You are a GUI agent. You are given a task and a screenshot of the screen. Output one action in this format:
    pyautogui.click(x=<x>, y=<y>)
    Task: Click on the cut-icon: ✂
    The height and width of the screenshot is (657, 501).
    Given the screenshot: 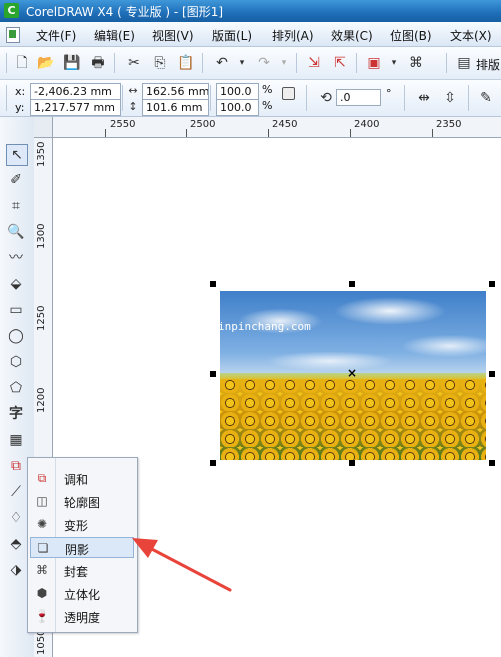 What is the action you would take?
    pyautogui.click(x=134, y=63)
    